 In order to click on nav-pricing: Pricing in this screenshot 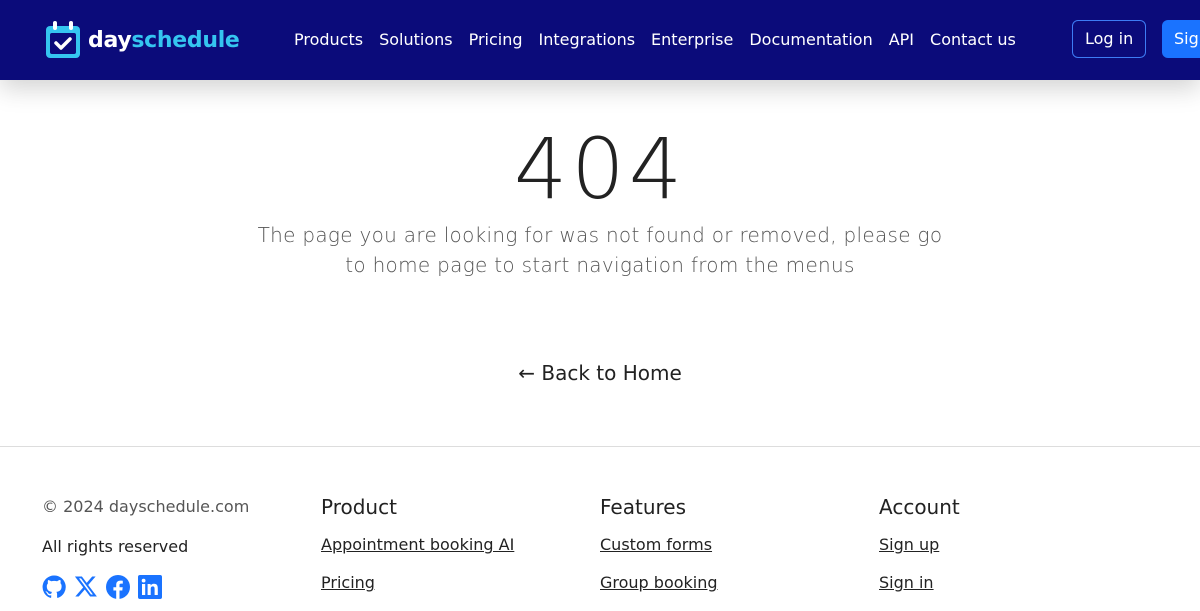, I will do `click(496, 39)`.